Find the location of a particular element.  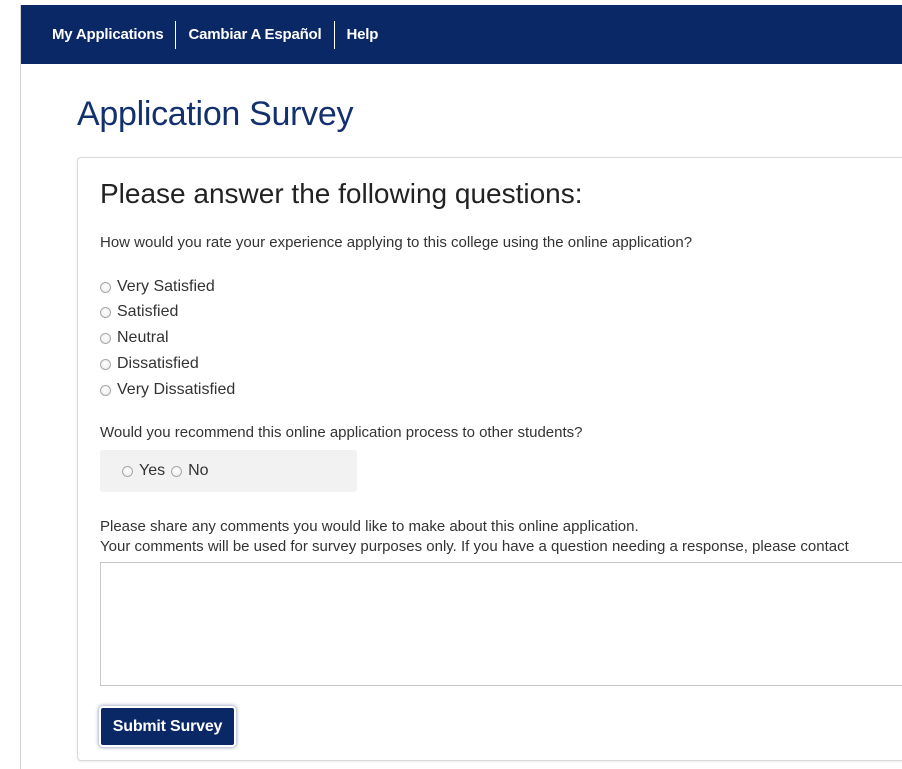

radio-very-dissatisfied: Very Dissatisfied is located at coordinates (167, 390).